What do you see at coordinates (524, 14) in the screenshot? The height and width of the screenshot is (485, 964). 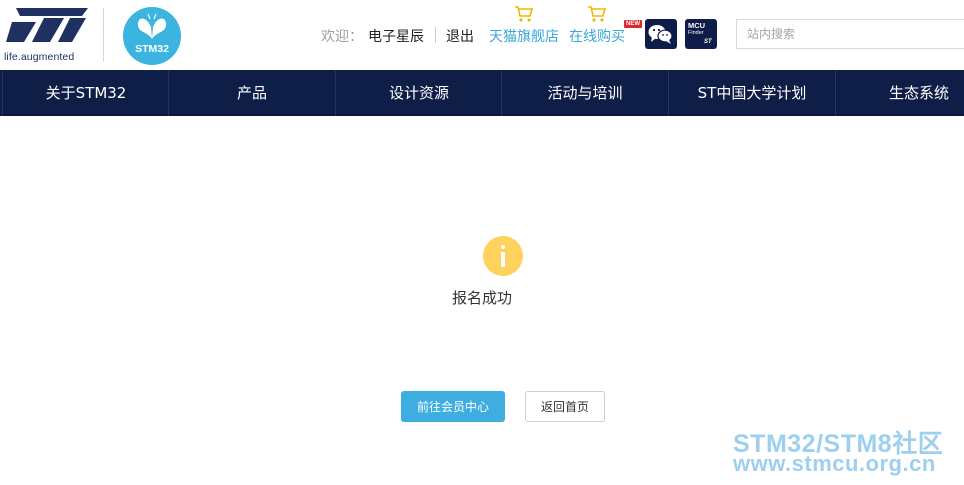 I see `tmall-cart-icon` at bounding box center [524, 14].